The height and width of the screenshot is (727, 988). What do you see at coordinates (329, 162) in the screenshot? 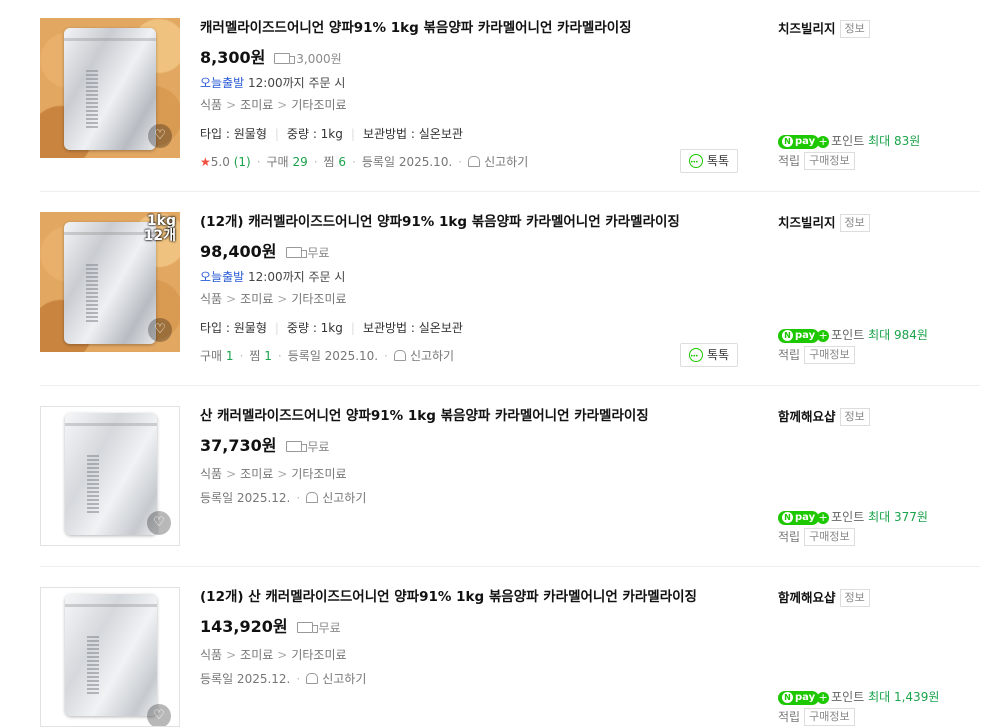
I see `wish-label: 찜` at bounding box center [329, 162].